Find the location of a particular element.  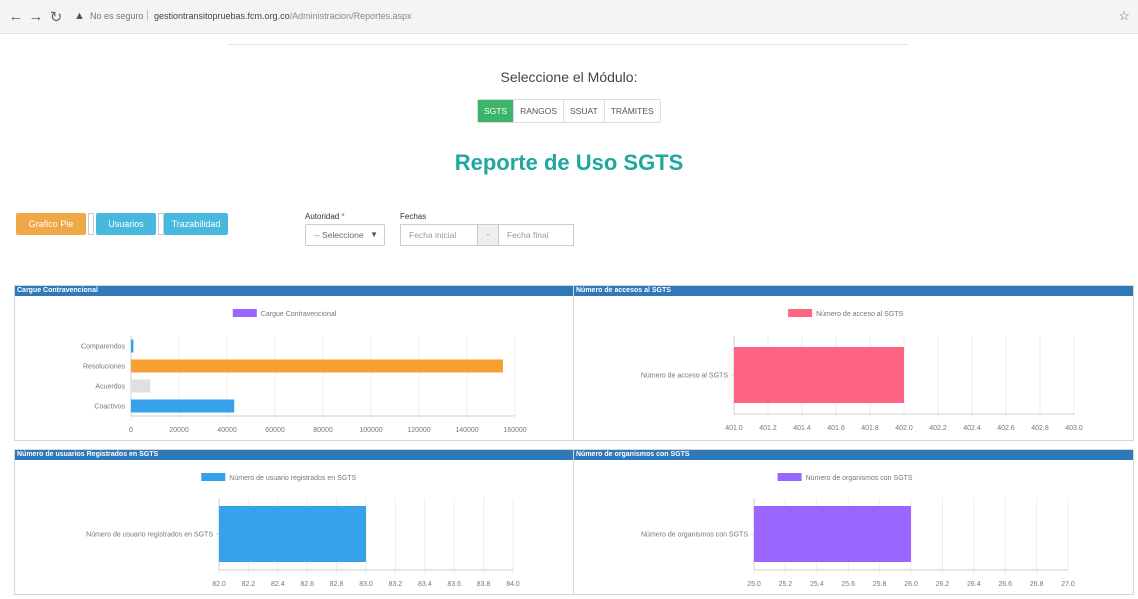

x-tick-label: 26.0 is located at coordinates (911, 584).